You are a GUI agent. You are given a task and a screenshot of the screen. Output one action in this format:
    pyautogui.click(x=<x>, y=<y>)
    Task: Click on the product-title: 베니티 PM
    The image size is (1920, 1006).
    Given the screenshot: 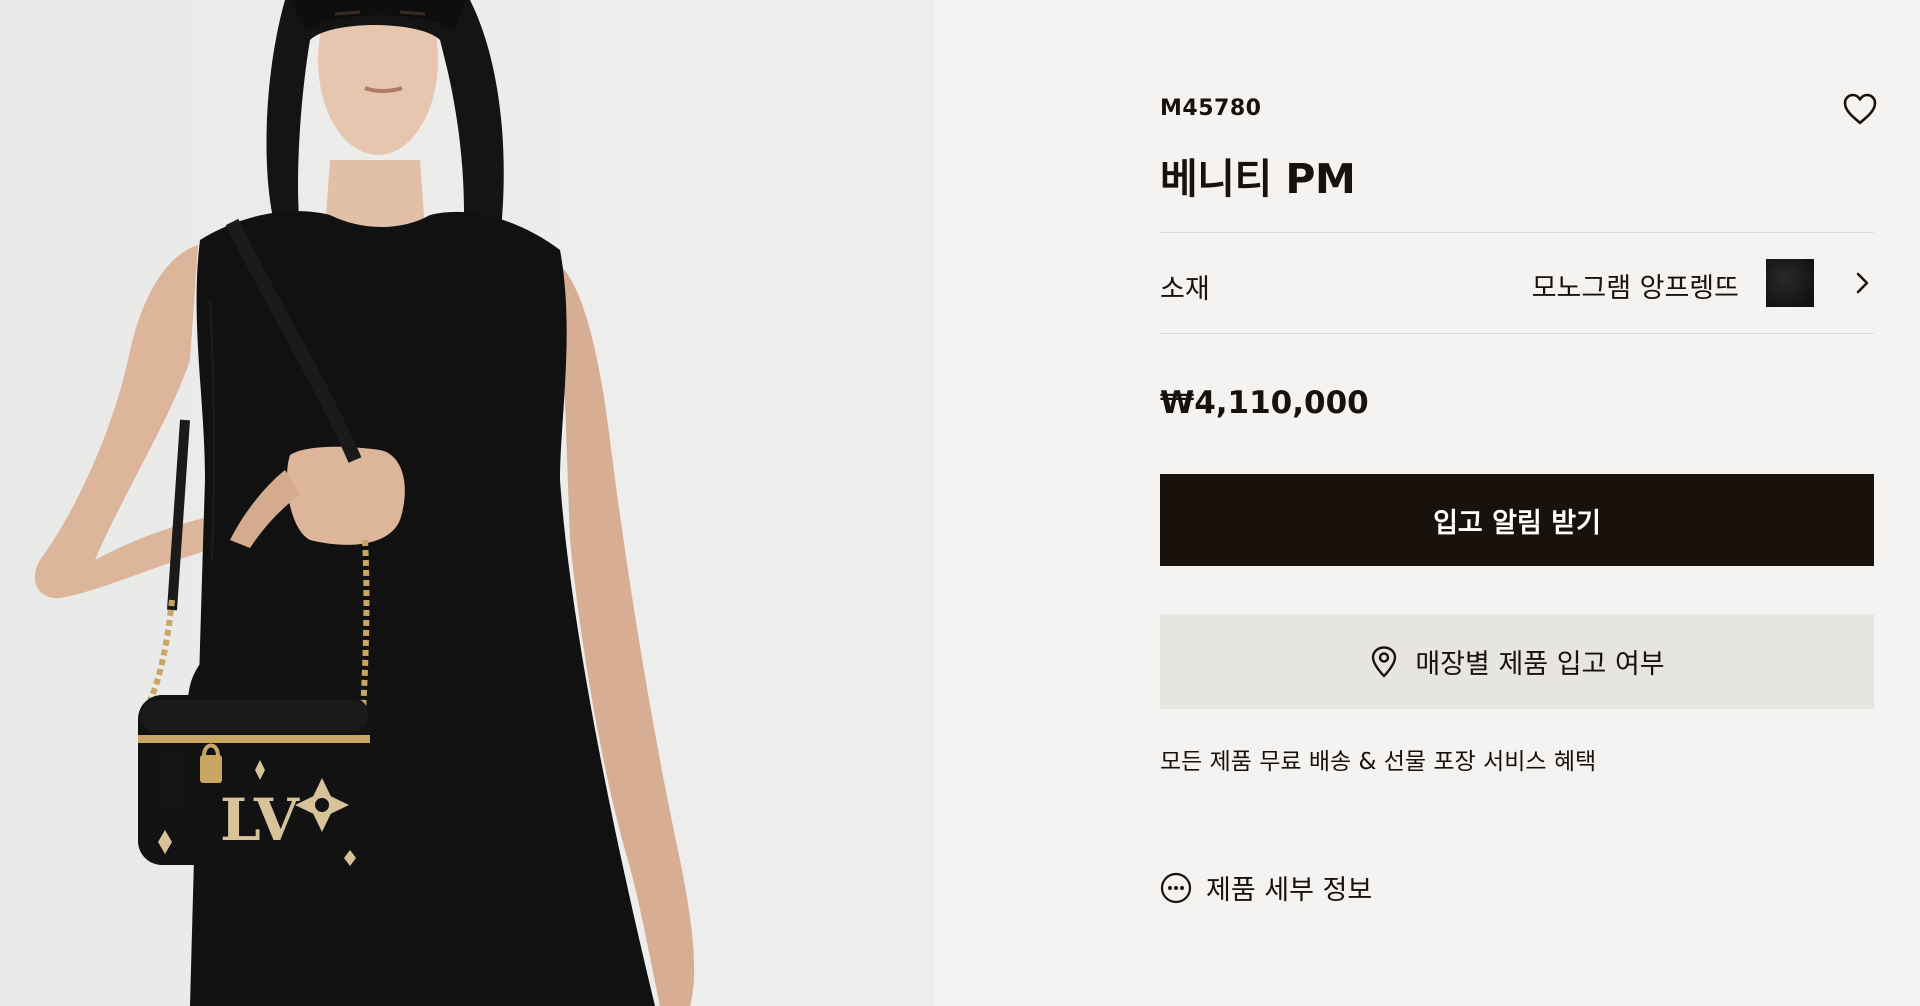 What is the action you would take?
    pyautogui.click(x=1258, y=179)
    